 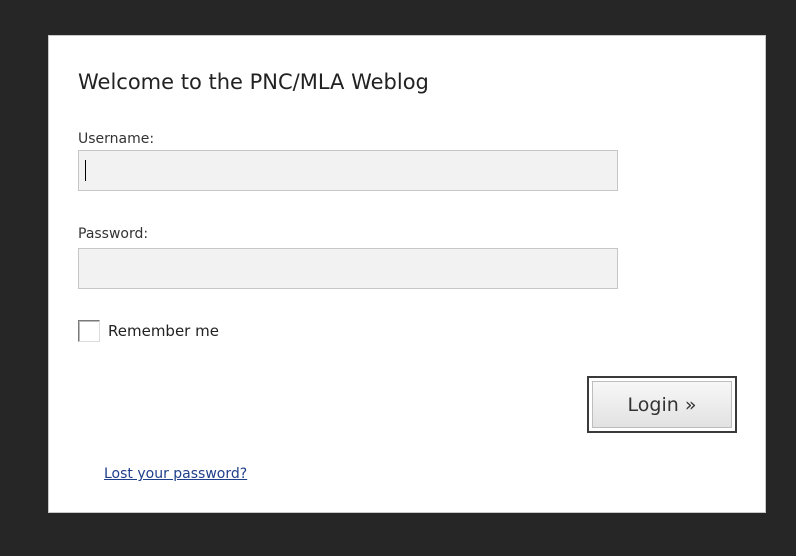 I want to click on remember-me-checkbox, so click(x=89, y=331).